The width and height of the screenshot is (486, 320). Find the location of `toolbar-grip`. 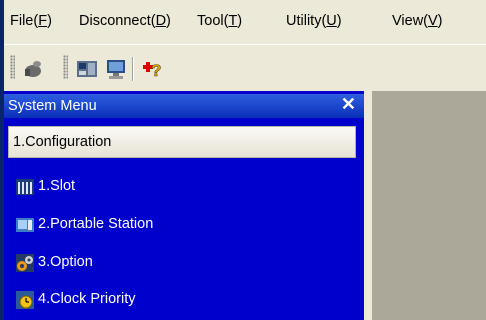

toolbar-grip is located at coordinates (12, 67).